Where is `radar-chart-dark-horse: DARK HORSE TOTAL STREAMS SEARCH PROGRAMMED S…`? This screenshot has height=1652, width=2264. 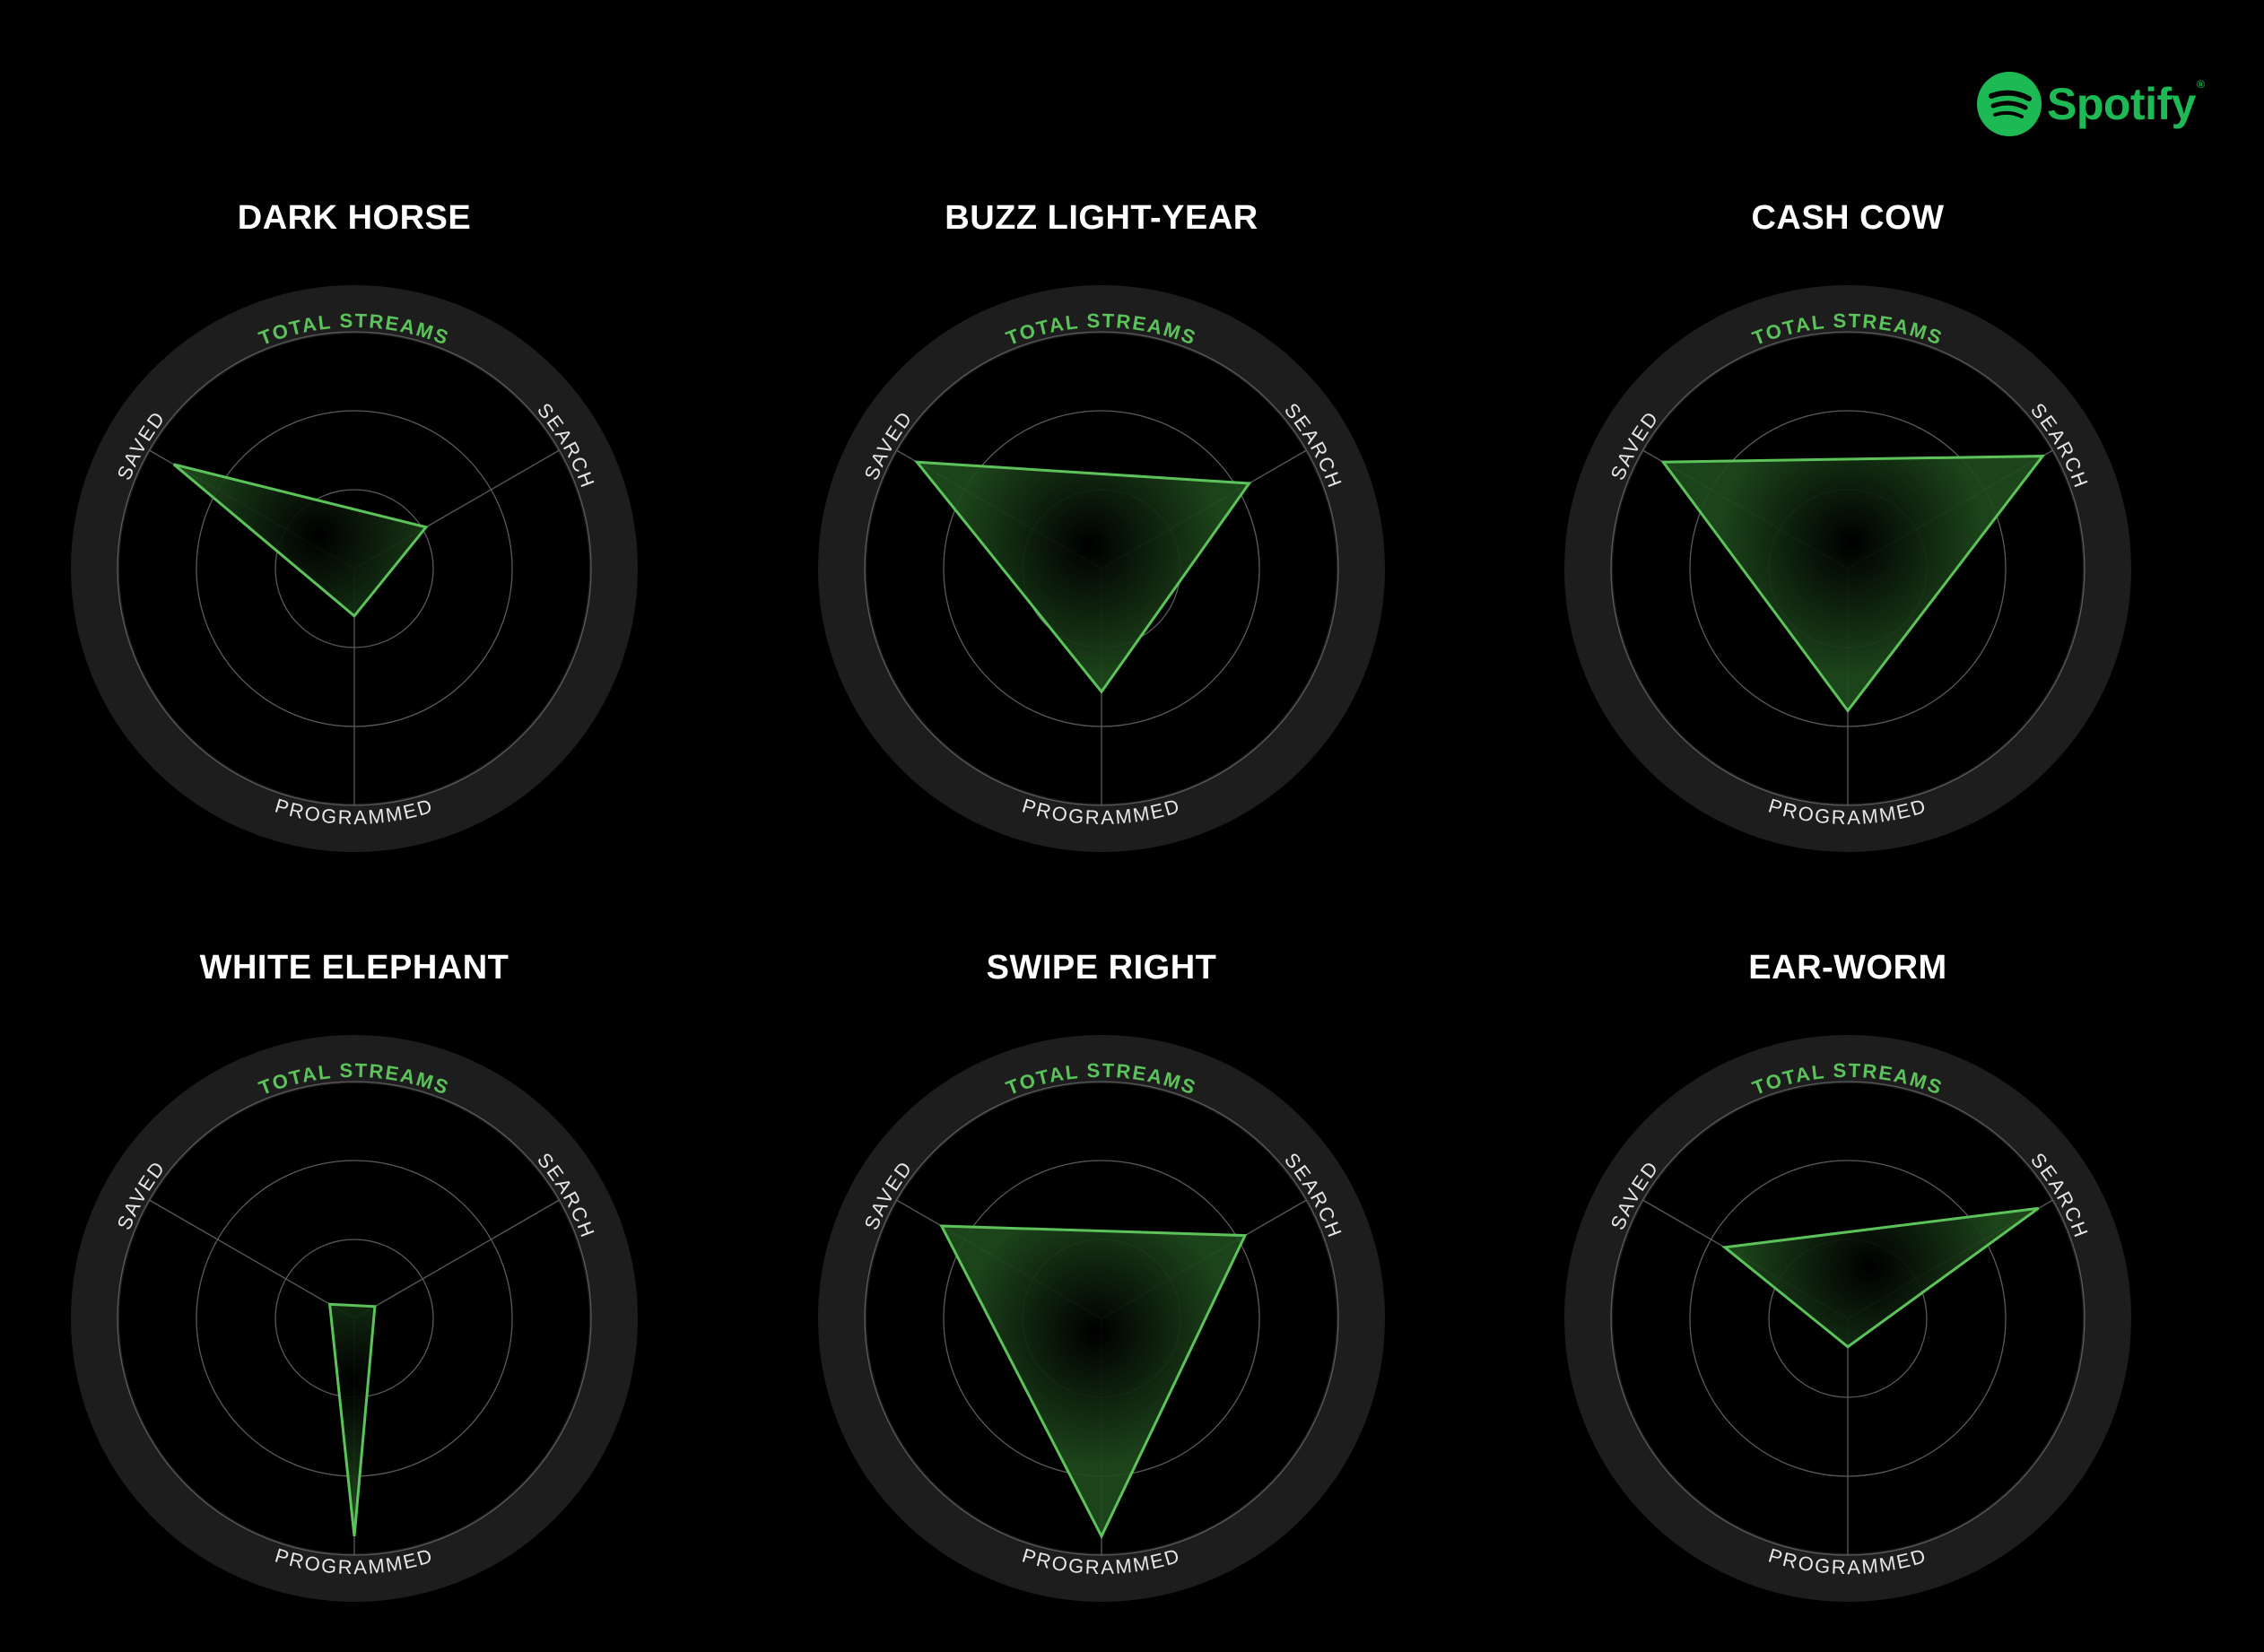 radar-chart-dark-horse: DARK HORSE TOTAL STREAMS SEARCH PROGRAMMED S… is located at coordinates (354, 549).